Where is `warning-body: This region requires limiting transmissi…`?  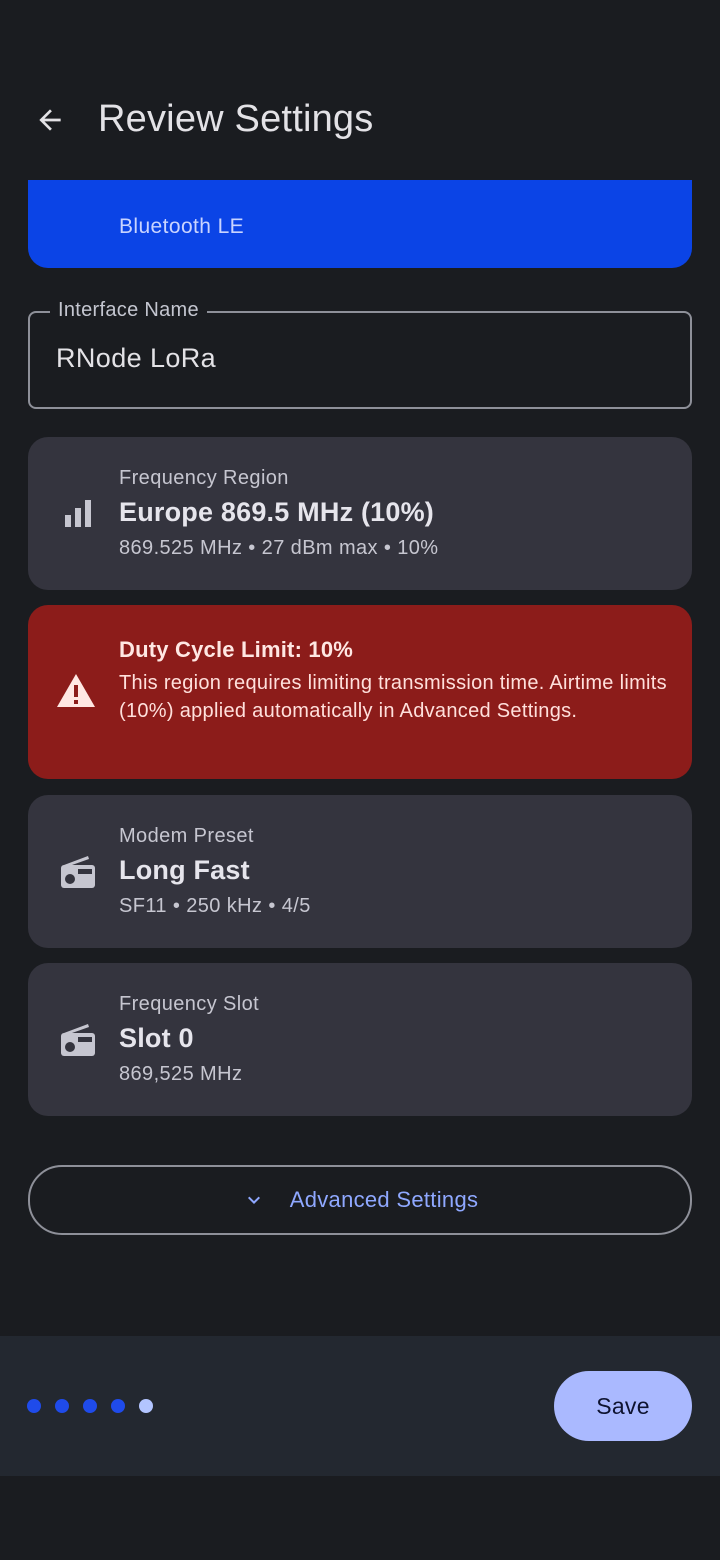 warning-body: This region requires limiting transmissi… is located at coordinates (393, 697).